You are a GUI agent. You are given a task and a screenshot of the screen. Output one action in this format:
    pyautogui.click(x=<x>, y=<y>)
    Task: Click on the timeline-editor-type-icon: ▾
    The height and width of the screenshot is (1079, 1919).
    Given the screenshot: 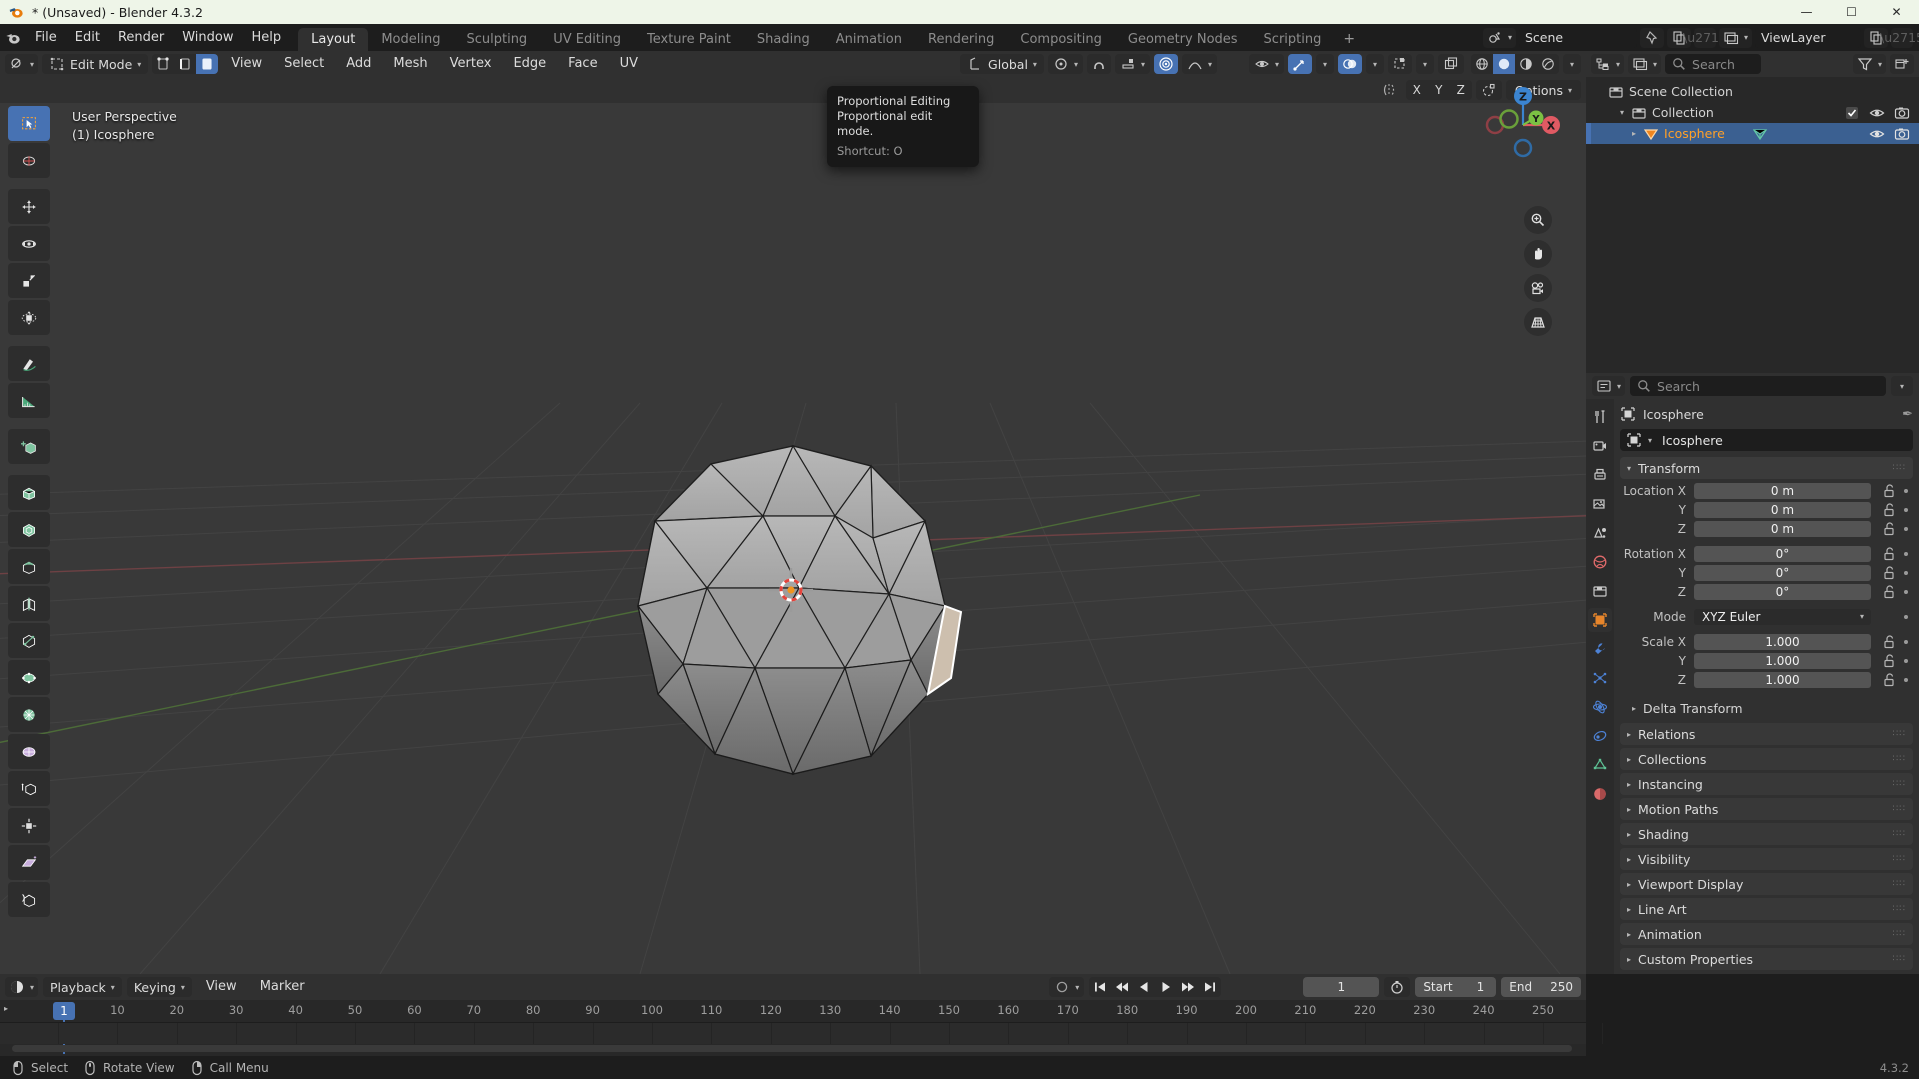 What is the action you would take?
    pyautogui.click(x=22, y=987)
    